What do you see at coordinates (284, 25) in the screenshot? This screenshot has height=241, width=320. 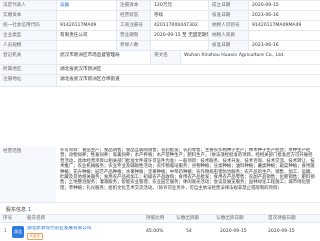 I see `taxpayer-id-value: 91420117MA49MA49` at bounding box center [284, 25].